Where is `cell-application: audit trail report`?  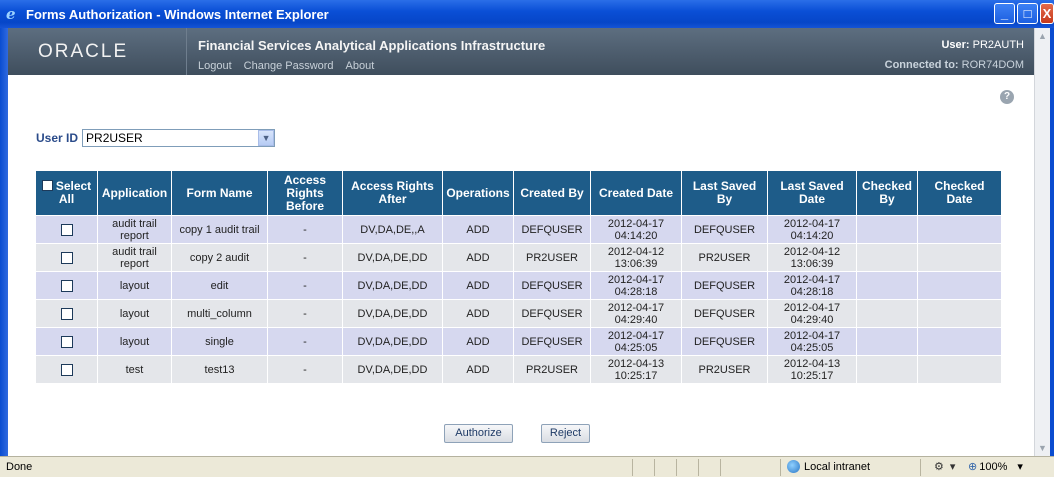 cell-application: audit trail report is located at coordinates (134, 229).